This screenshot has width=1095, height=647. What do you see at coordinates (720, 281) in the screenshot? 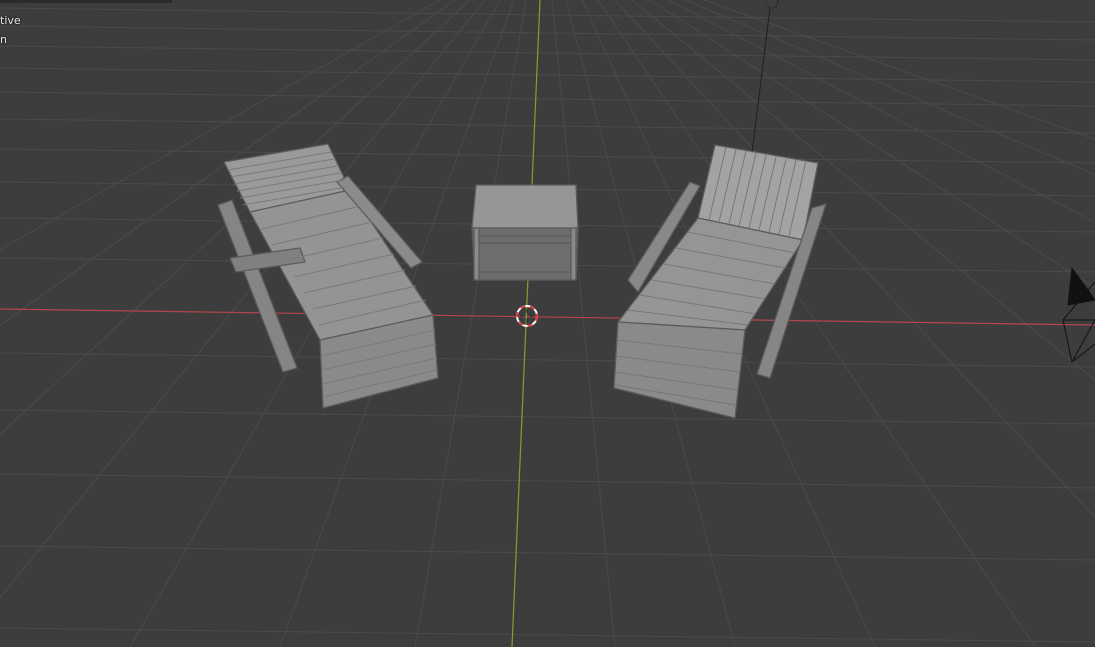
I see `lounge-chair-right` at bounding box center [720, 281].